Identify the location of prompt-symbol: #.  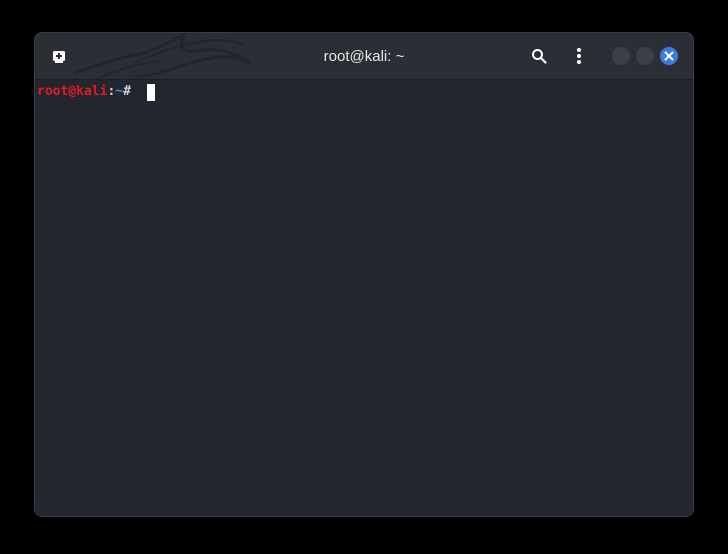
(131, 91).